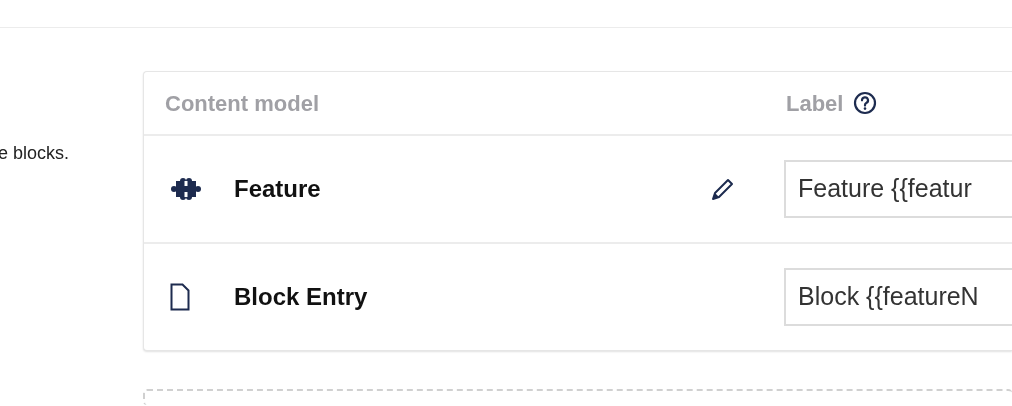 The image size is (1012, 406). What do you see at coordinates (242, 103) in the screenshot?
I see `column-header: Content model` at bounding box center [242, 103].